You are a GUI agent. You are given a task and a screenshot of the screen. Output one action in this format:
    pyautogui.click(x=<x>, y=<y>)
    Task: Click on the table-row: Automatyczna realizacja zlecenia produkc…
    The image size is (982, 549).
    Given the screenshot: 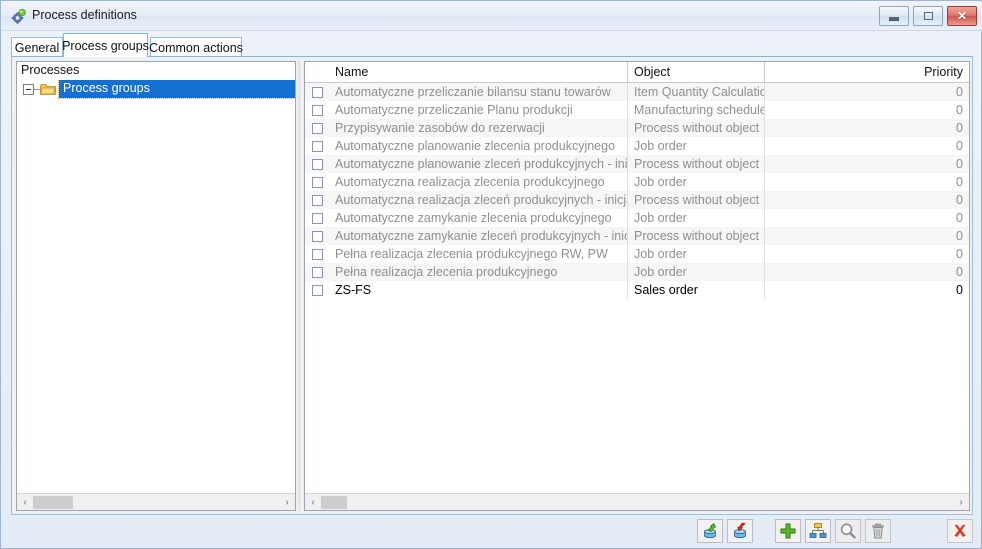 What is the action you would take?
    pyautogui.click(x=637, y=182)
    